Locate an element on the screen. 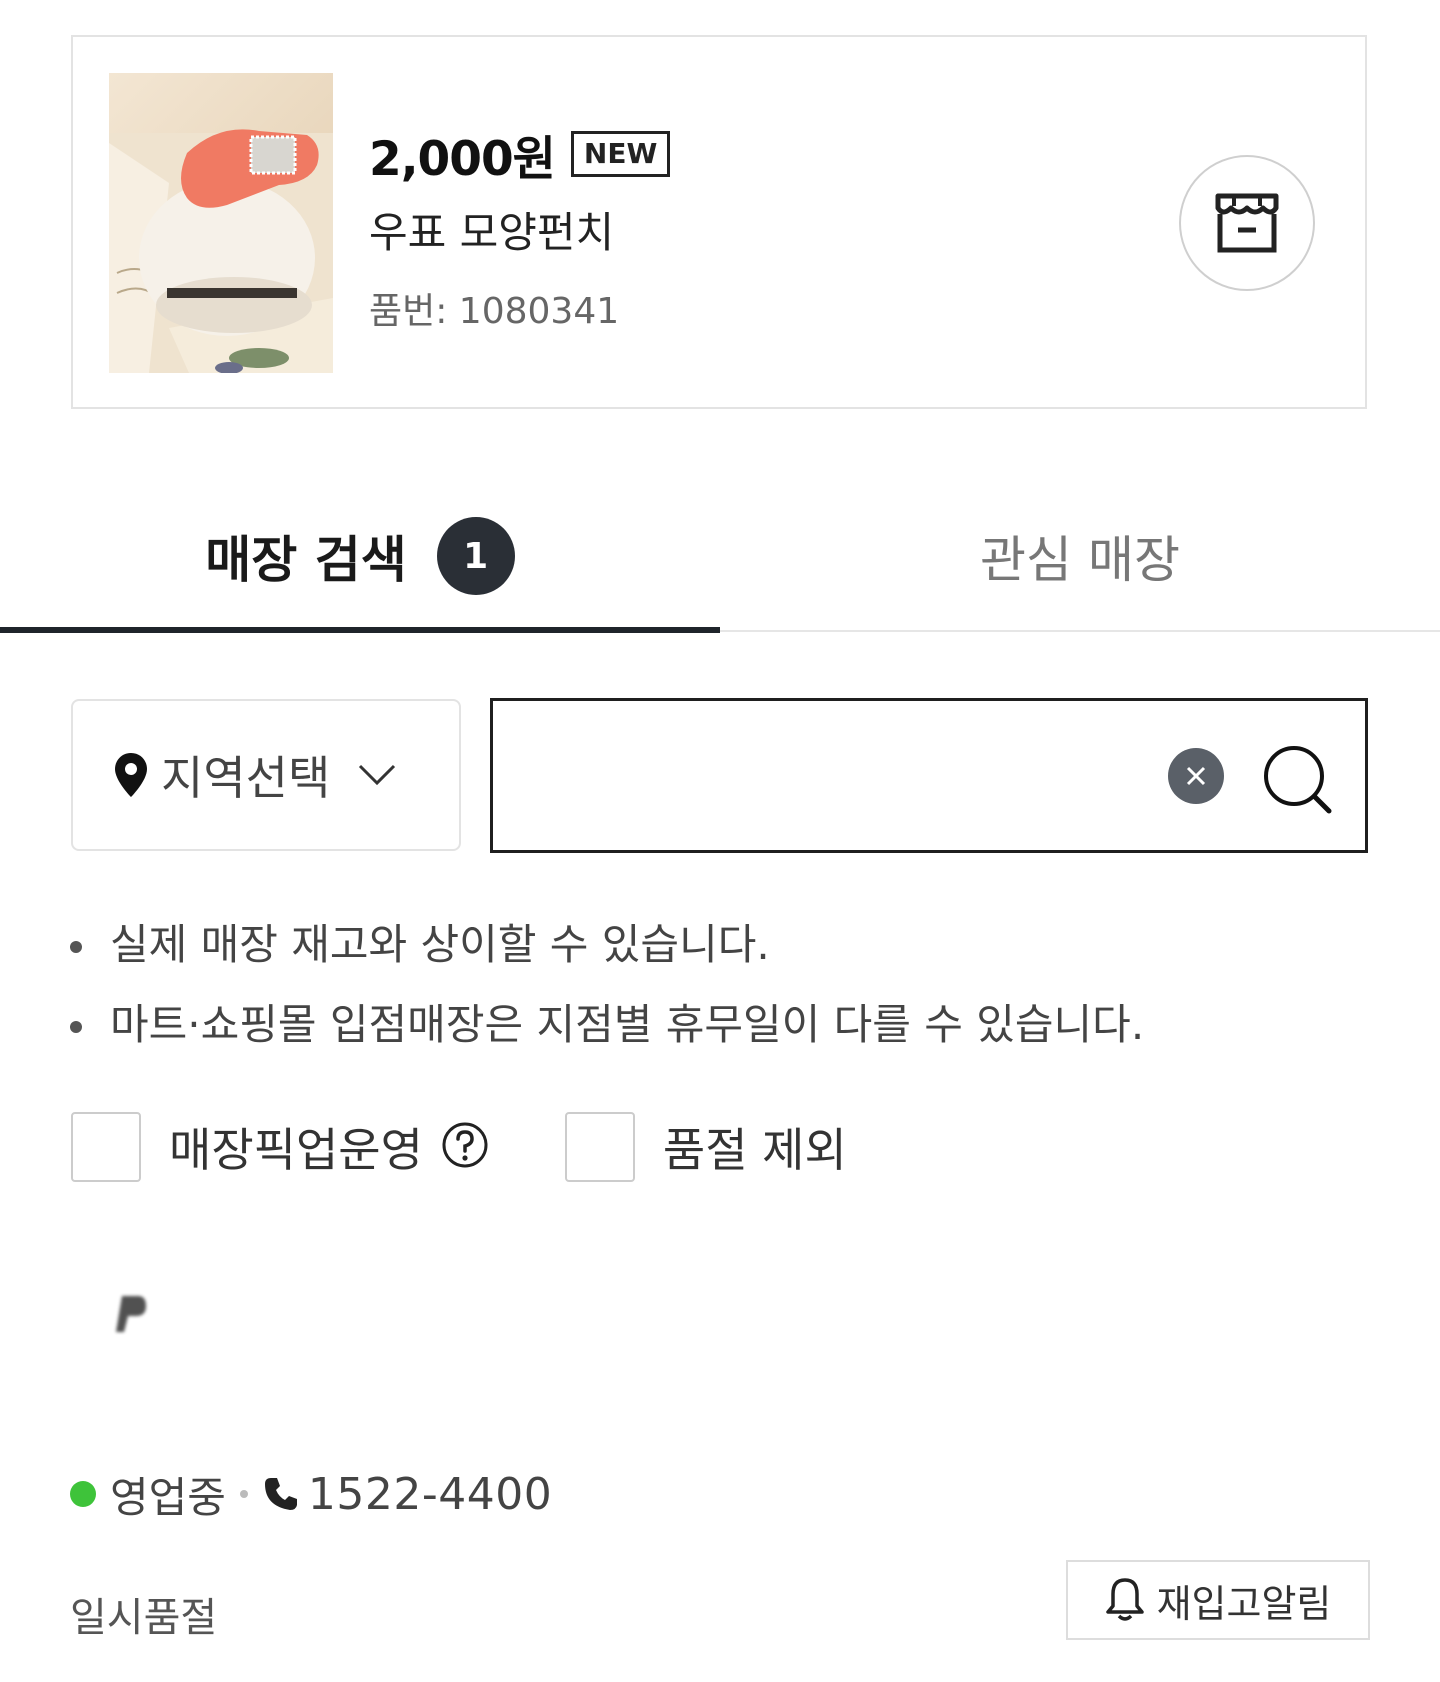 The height and width of the screenshot is (1682, 1440). chevron-down-icon is located at coordinates (377, 775).